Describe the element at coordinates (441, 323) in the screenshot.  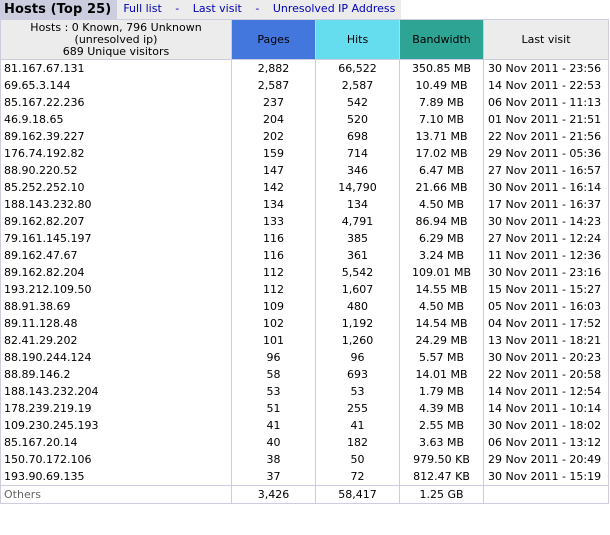
I see `bandwidth-cell: 14.54 MB` at that location.